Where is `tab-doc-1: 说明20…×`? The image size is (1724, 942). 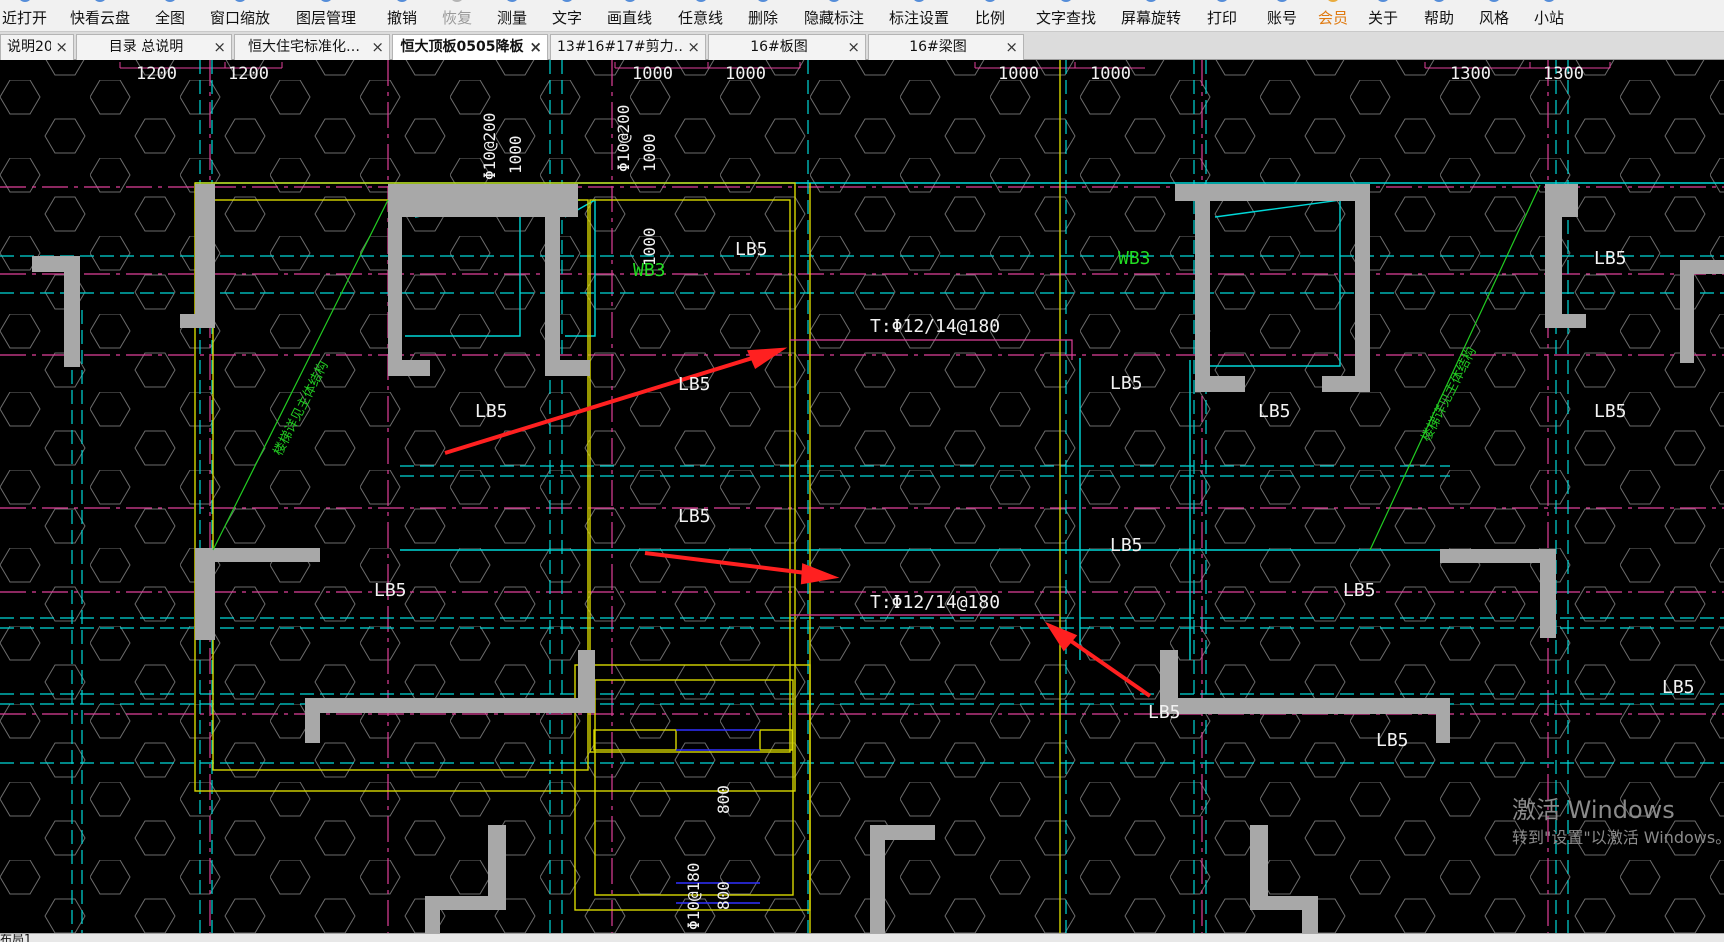 tab-doc-1: 说明20…× is located at coordinates (37, 47).